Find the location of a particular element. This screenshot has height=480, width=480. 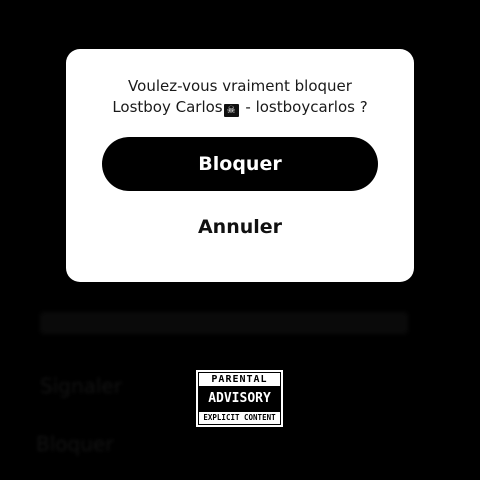

dialog-message-line1: Voulez-vous vraiment bloquer is located at coordinates (240, 86).